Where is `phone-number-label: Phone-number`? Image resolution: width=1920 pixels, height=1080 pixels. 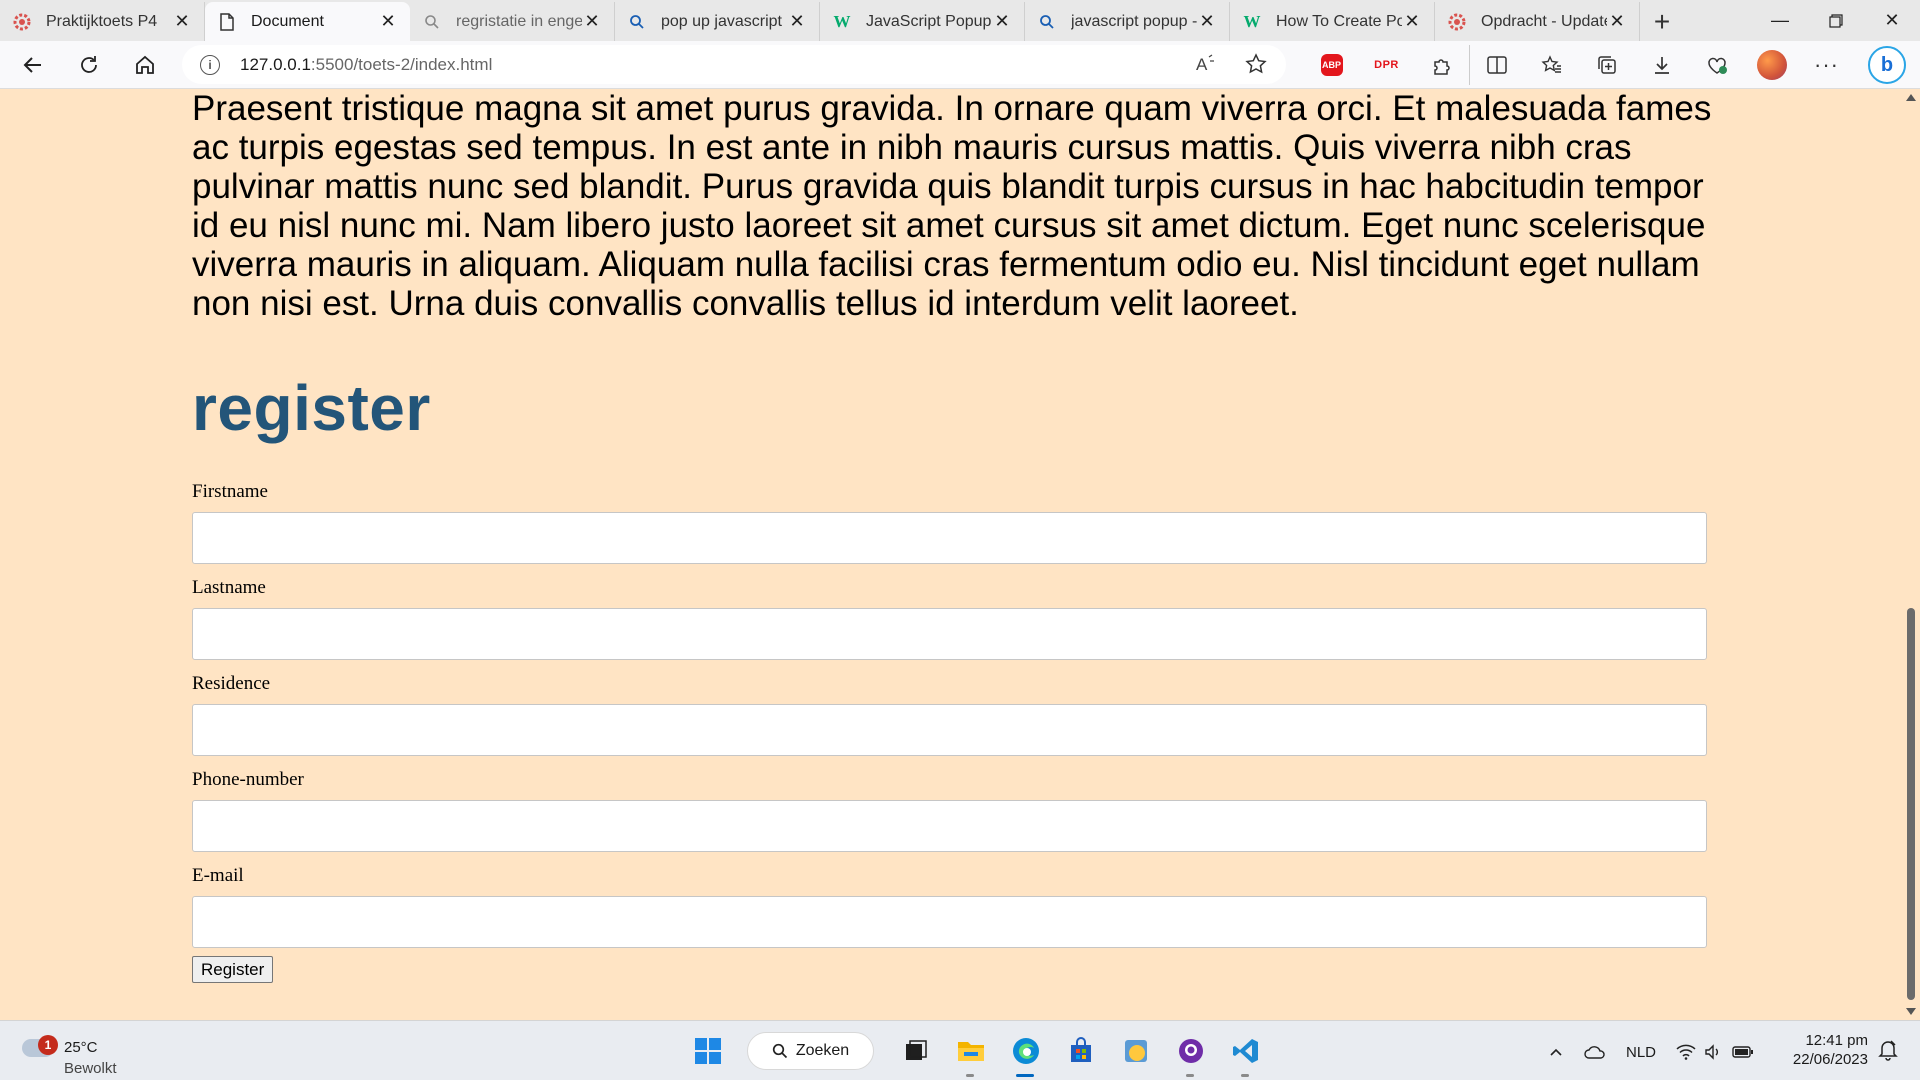
phone-number-label: Phone-number is located at coordinates (248, 779).